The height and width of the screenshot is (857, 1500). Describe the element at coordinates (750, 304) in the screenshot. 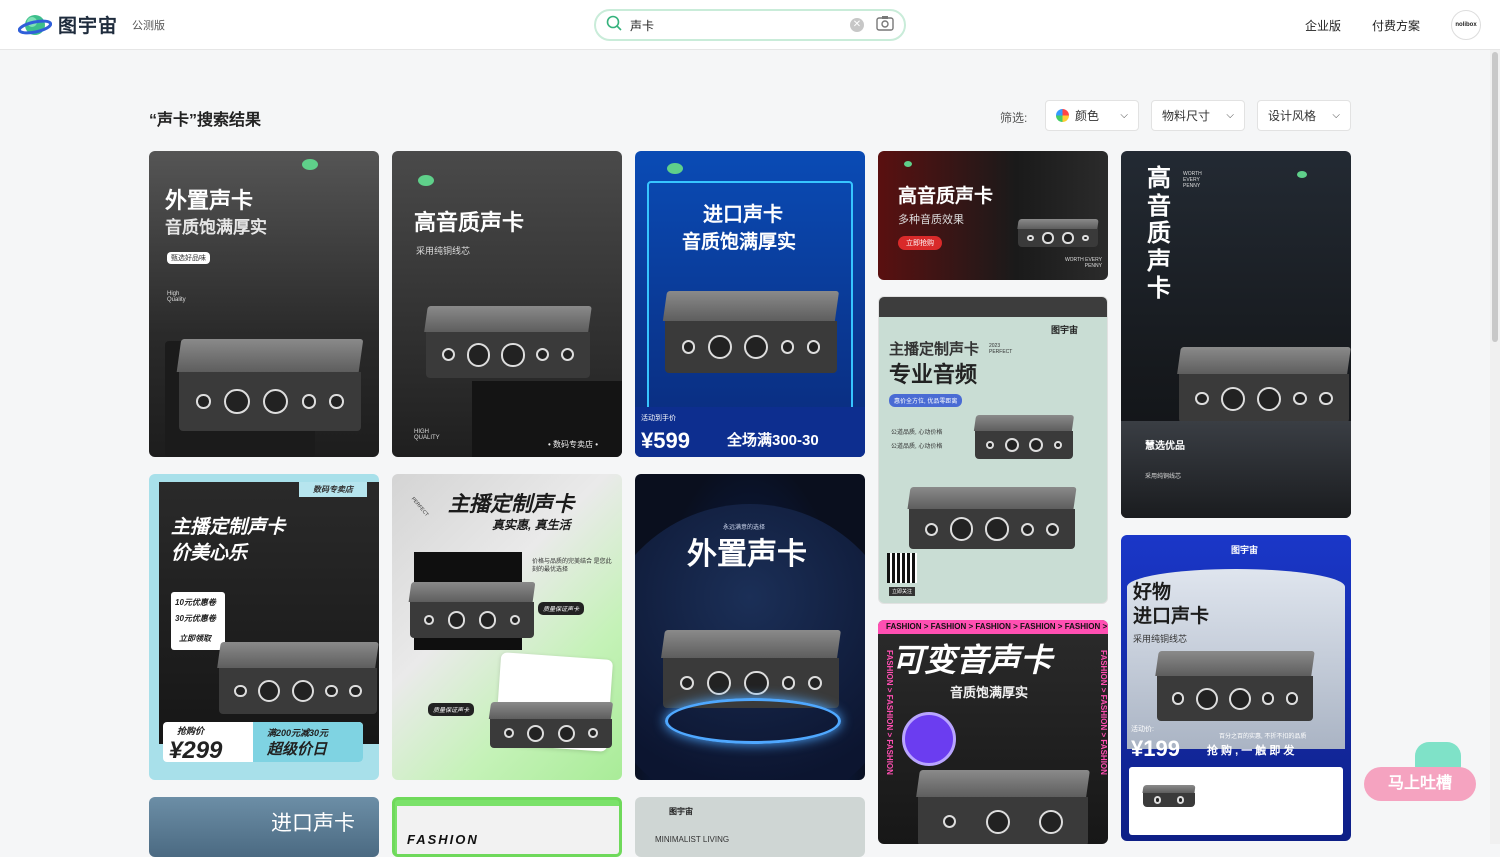

I see `result-card: 进口声卡 音质饱满厚实 活动到手价 ¥599 全场满300-30` at that location.